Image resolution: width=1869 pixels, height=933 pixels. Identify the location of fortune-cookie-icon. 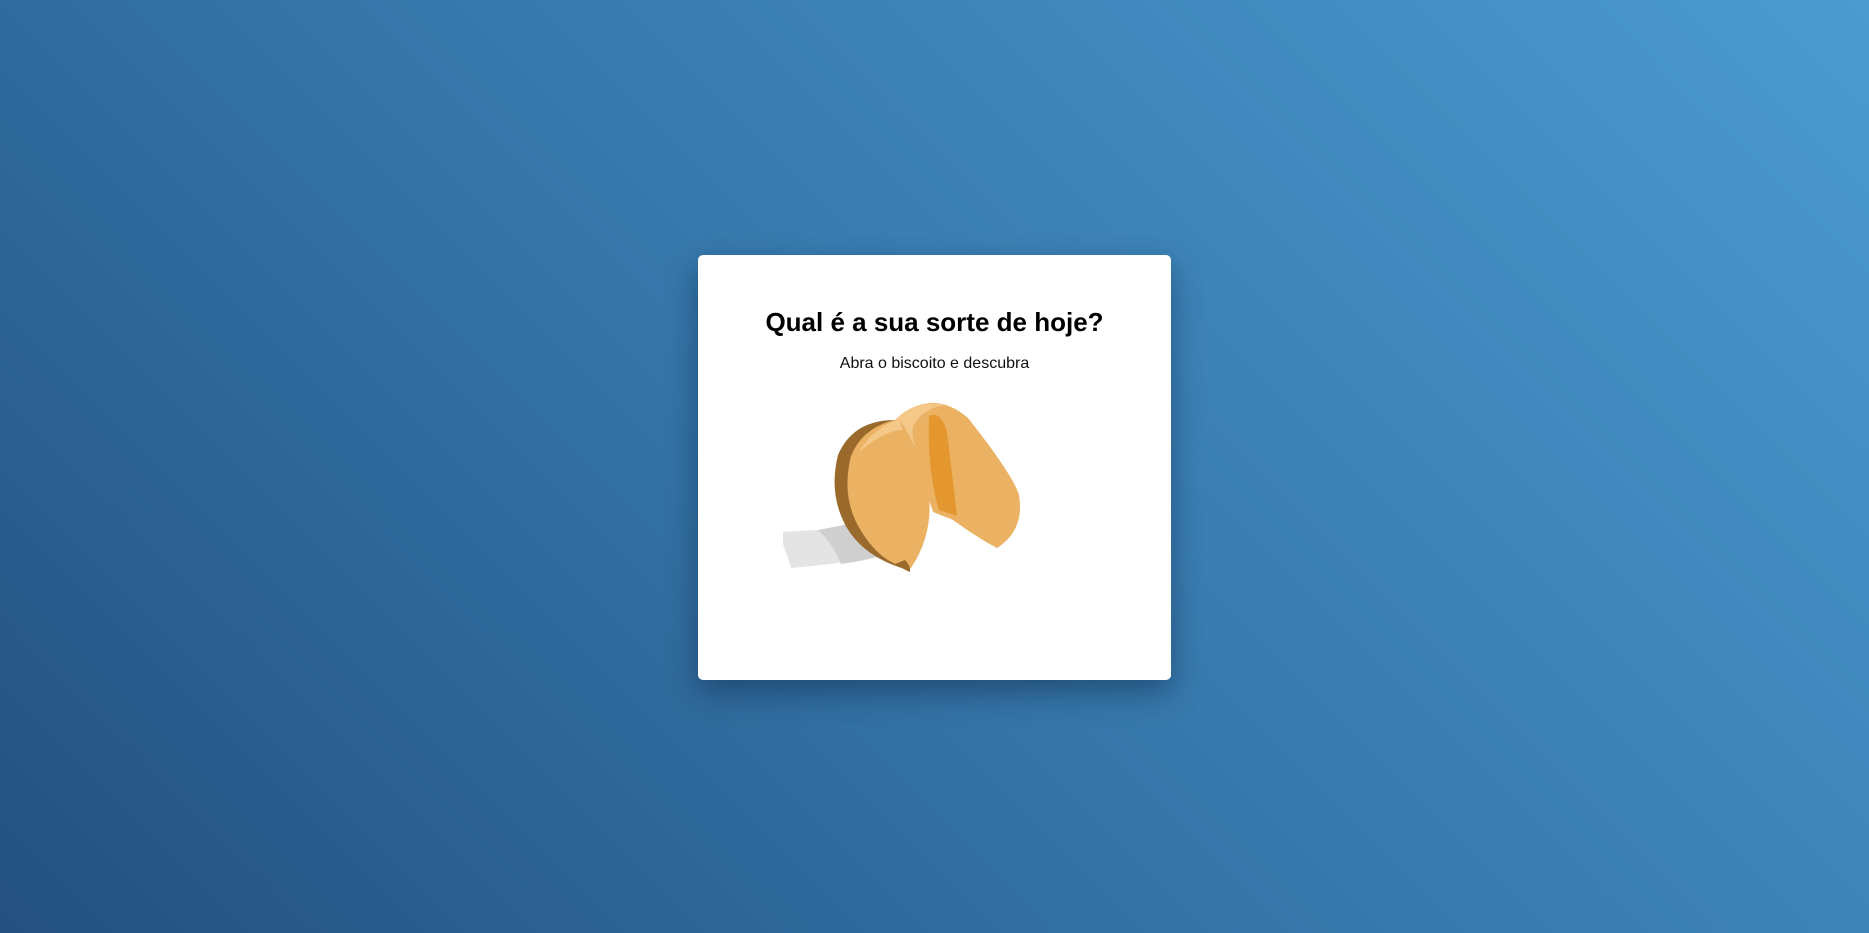
(933, 512).